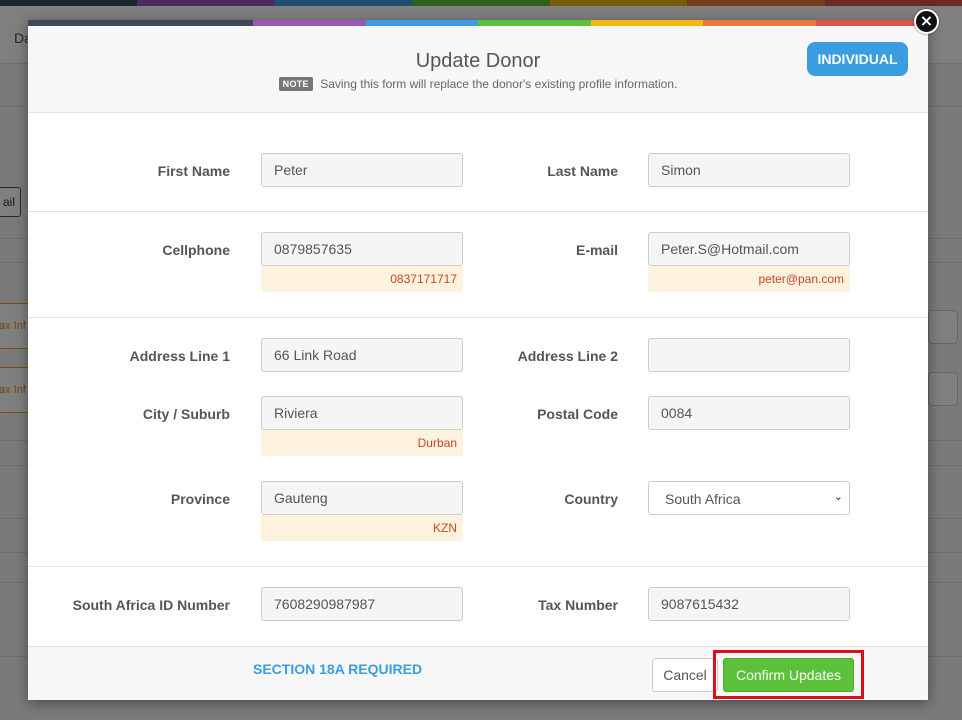 Image resolution: width=962 pixels, height=720 pixels. Describe the element at coordinates (582, 171) in the screenshot. I see `last-name-label: Last Name` at that location.